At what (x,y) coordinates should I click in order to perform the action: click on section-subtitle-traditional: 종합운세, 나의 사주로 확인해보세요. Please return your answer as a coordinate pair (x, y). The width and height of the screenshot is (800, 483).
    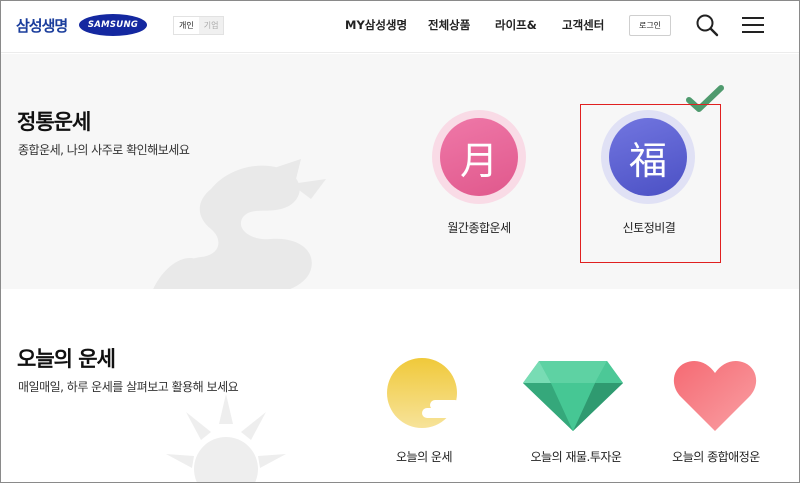
    Looking at the image, I should click on (104, 150).